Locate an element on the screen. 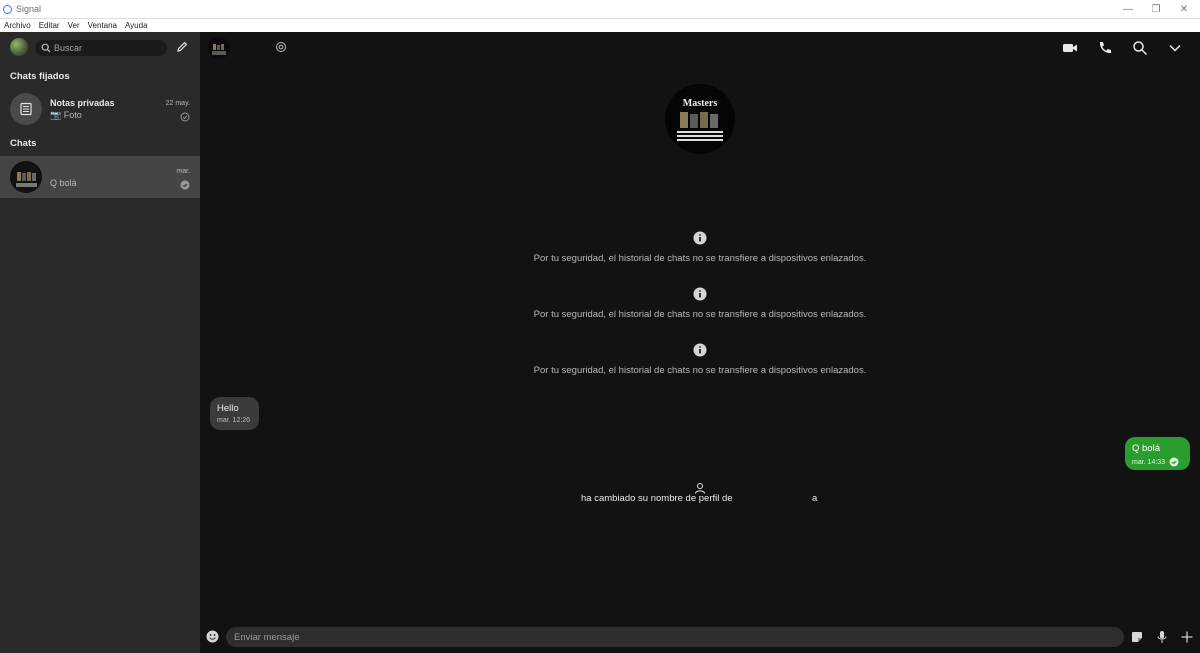  read-receipt-icon is located at coordinates (1174, 462).